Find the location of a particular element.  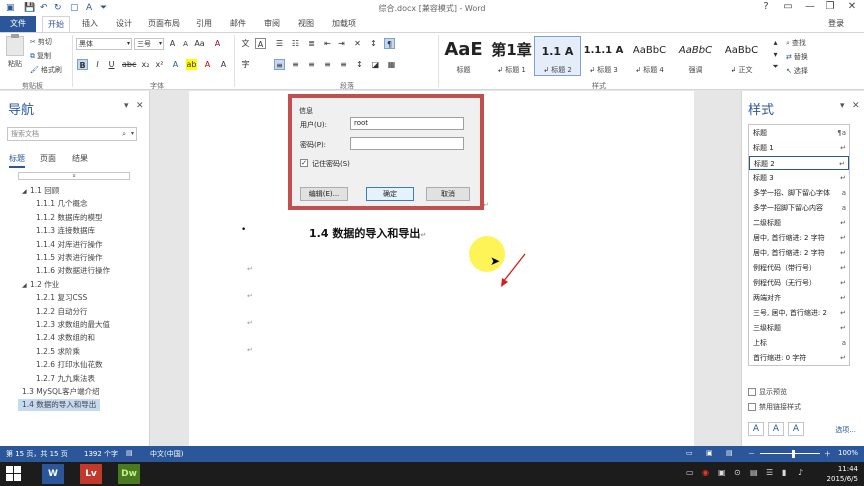

style-list-item: 标题 1 ↵ is located at coordinates (799, 148).